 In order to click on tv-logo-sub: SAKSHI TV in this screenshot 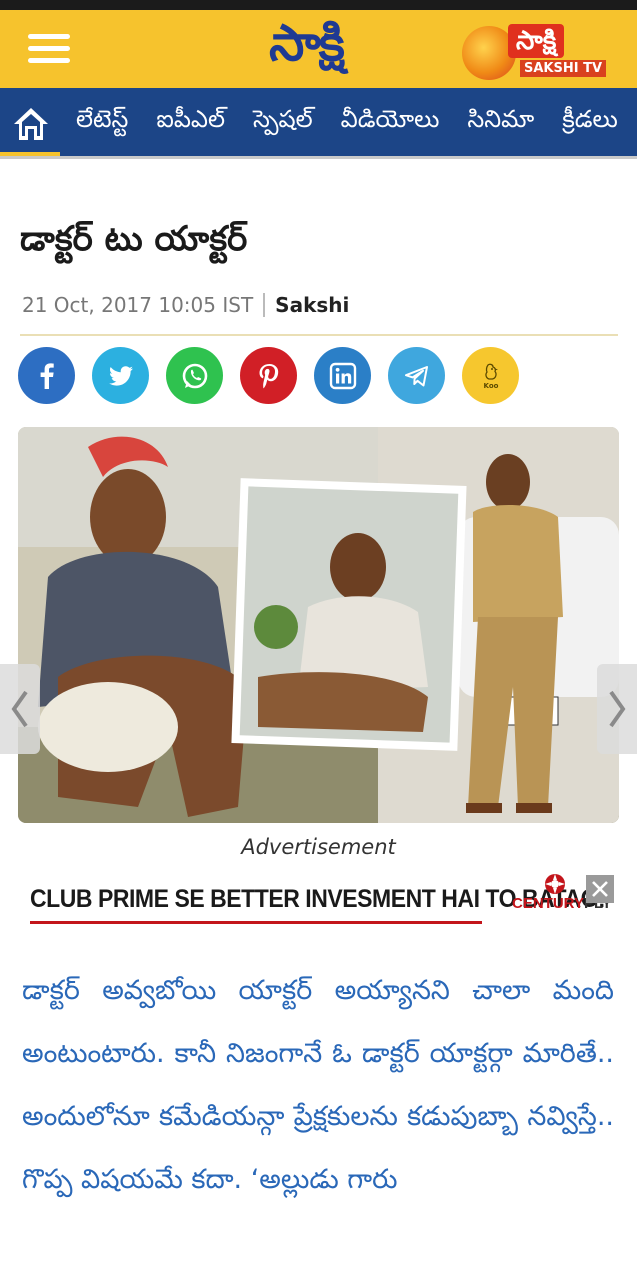, I will do `click(563, 68)`.